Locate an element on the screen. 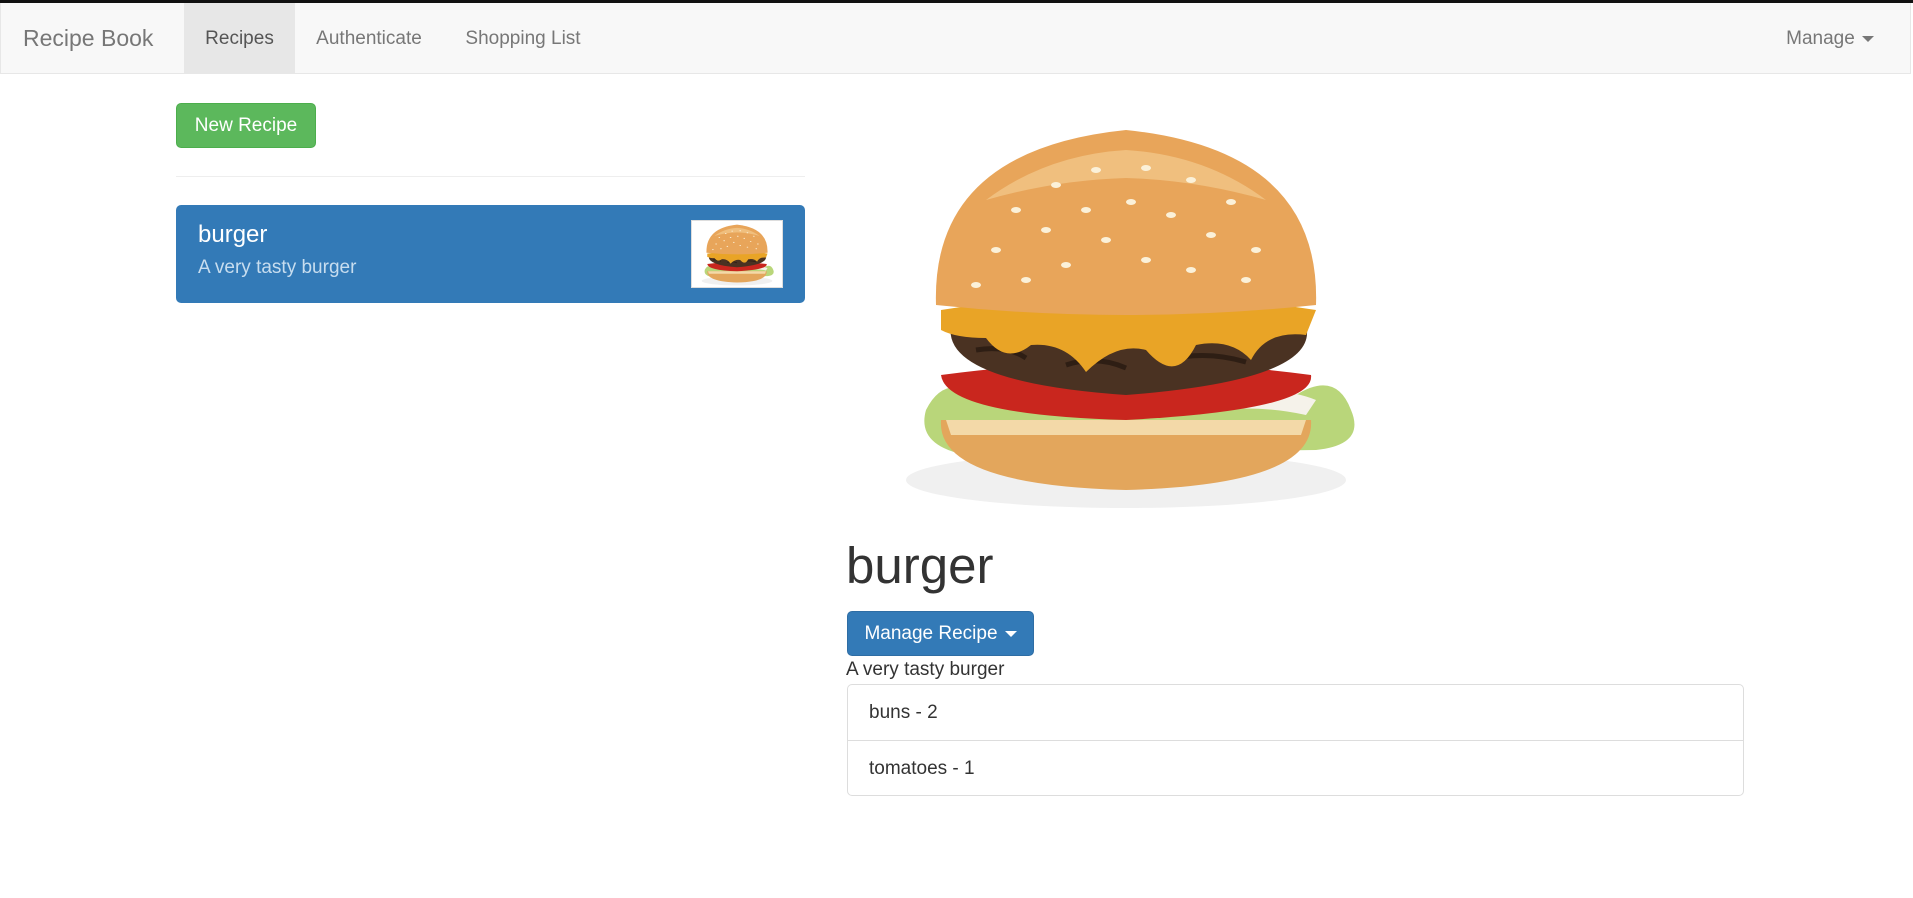 Image resolution: width=1913 pixels, height=898 pixels. manage-dropdown: Manage is located at coordinates (1830, 38).